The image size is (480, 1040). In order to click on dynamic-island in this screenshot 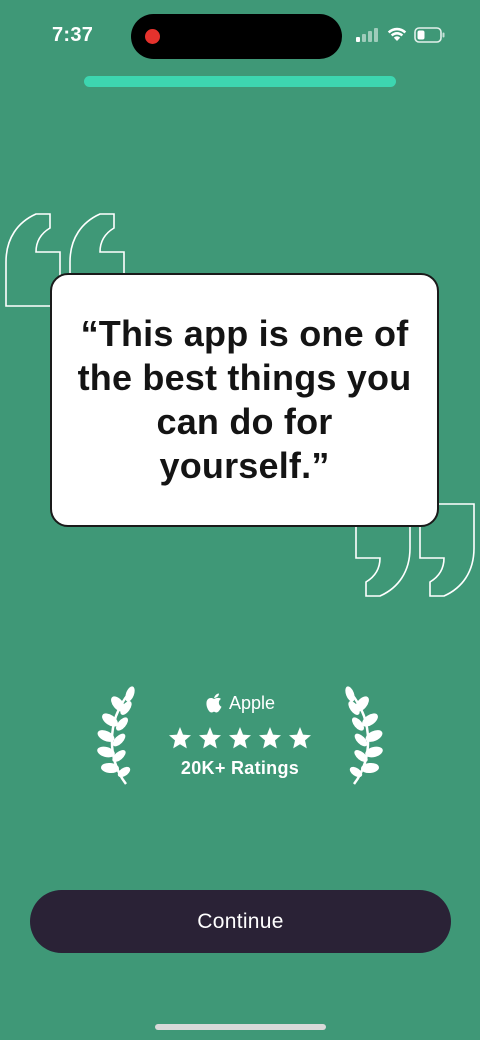, I will do `click(236, 36)`.